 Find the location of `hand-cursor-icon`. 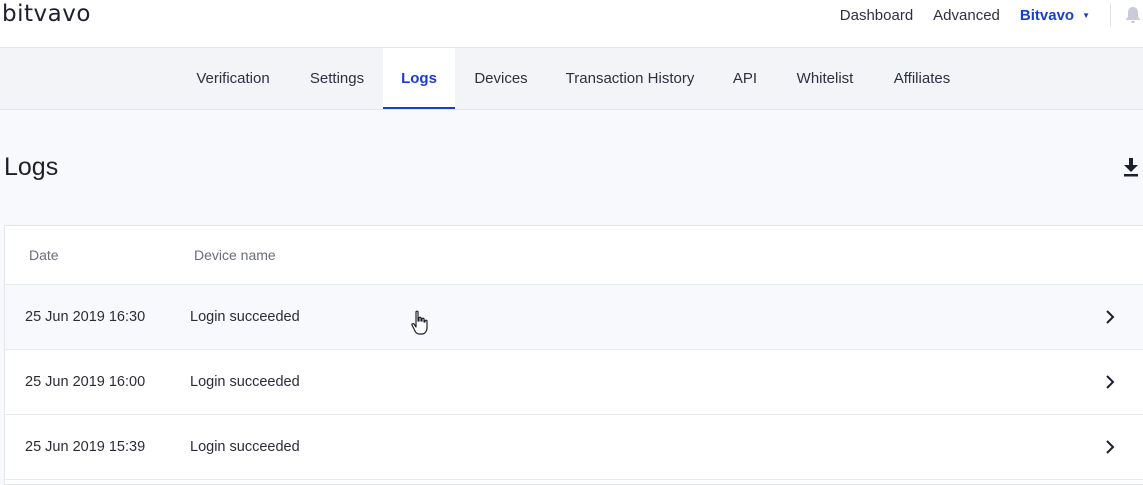

hand-cursor-icon is located at coordinates (419, 322).